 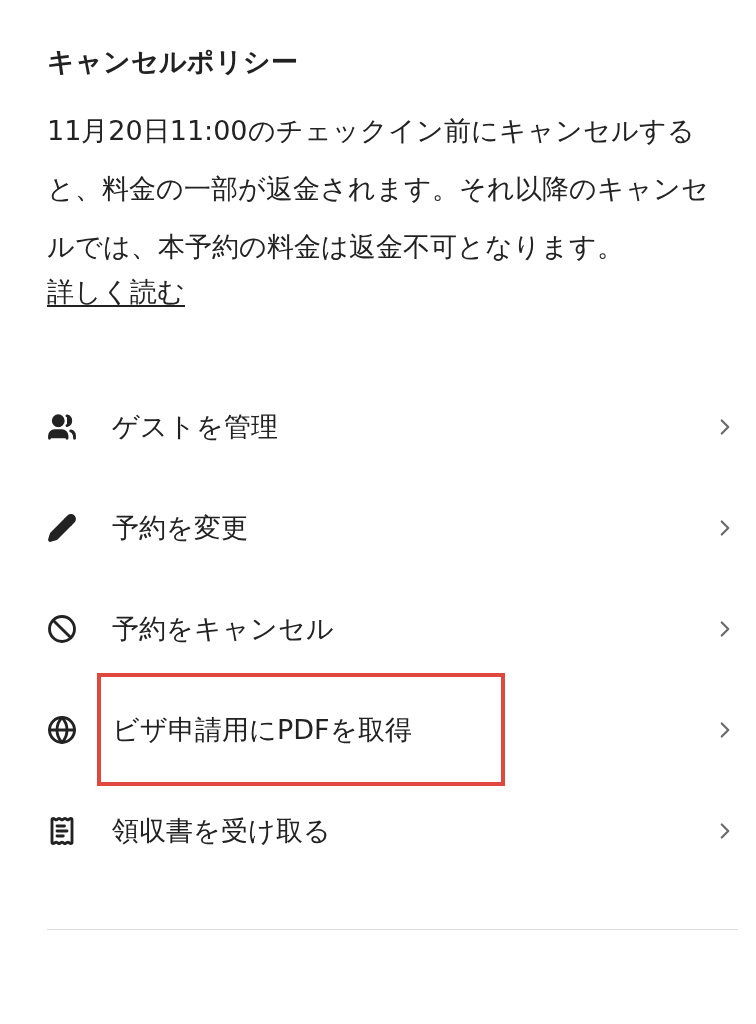 What do you see at coordinates (116, 291) in the screenshot?
I see `read-more-link: 詳しく読む` at bounding box center [116, 291].